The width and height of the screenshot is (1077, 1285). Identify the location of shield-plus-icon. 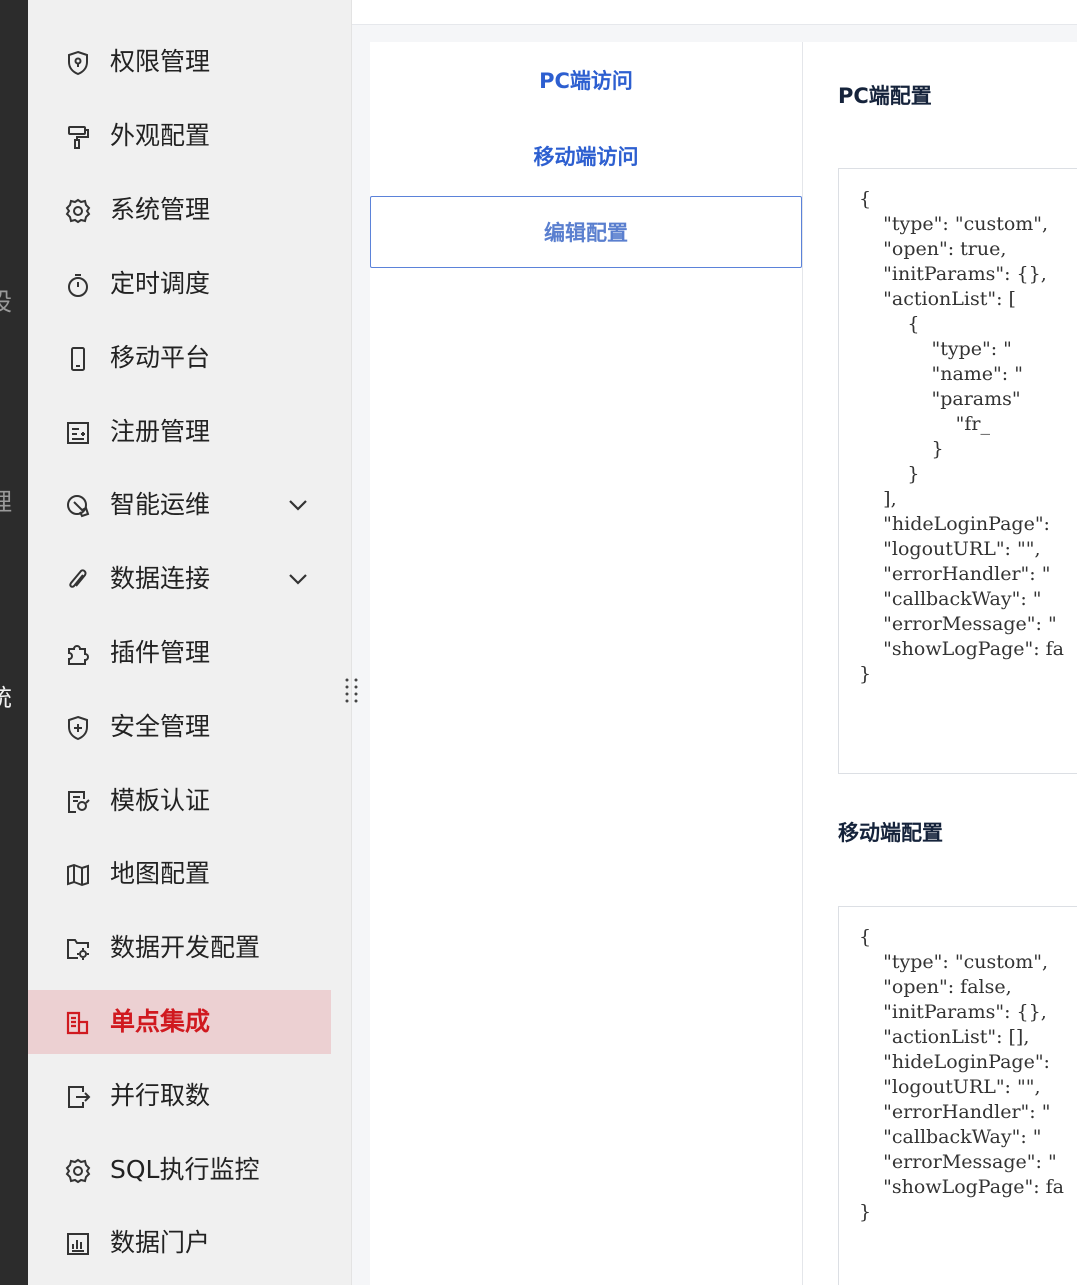
(78, 728).